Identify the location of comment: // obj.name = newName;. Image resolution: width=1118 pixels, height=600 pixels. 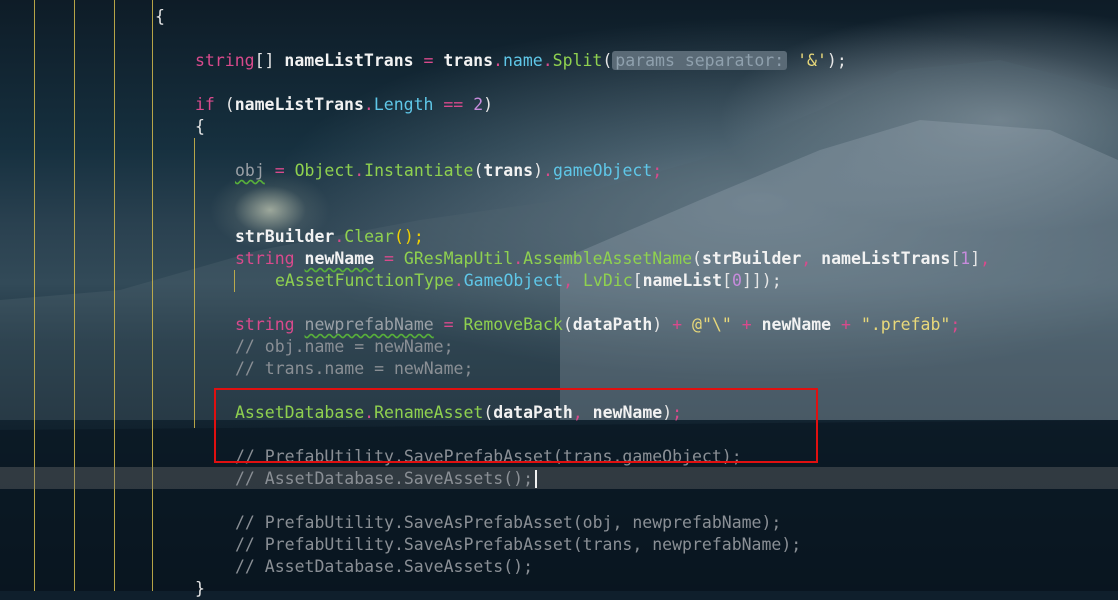
(344, 346).